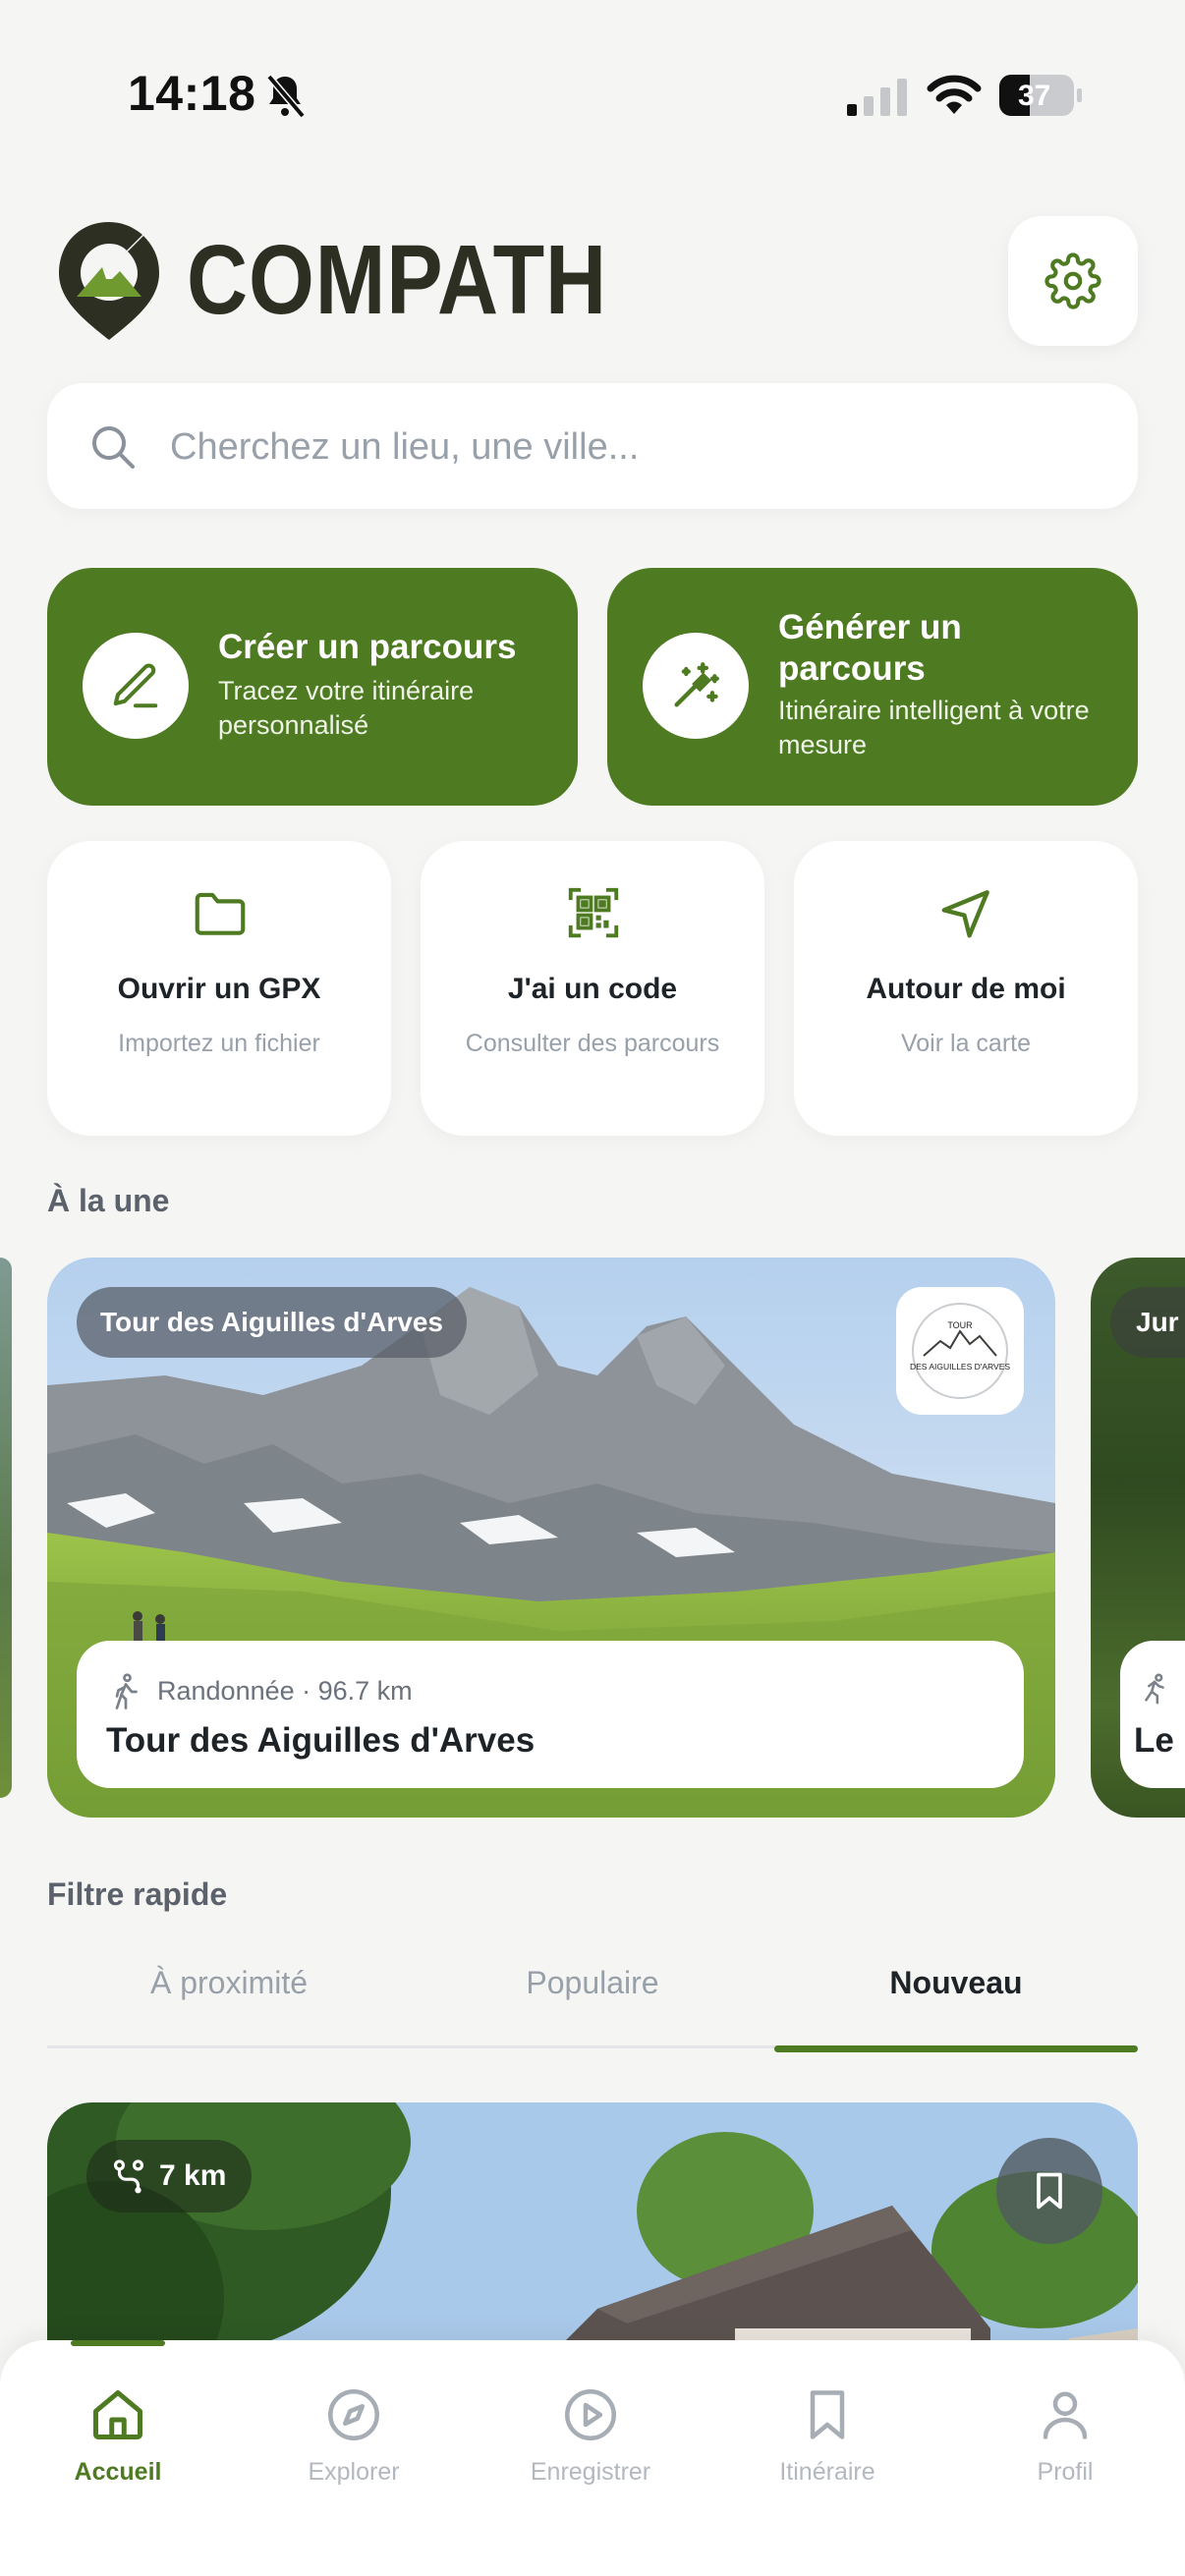 The width and height of the screenshot is (1185, 2576). I want to click on compass-icon, so click(353, 2414).